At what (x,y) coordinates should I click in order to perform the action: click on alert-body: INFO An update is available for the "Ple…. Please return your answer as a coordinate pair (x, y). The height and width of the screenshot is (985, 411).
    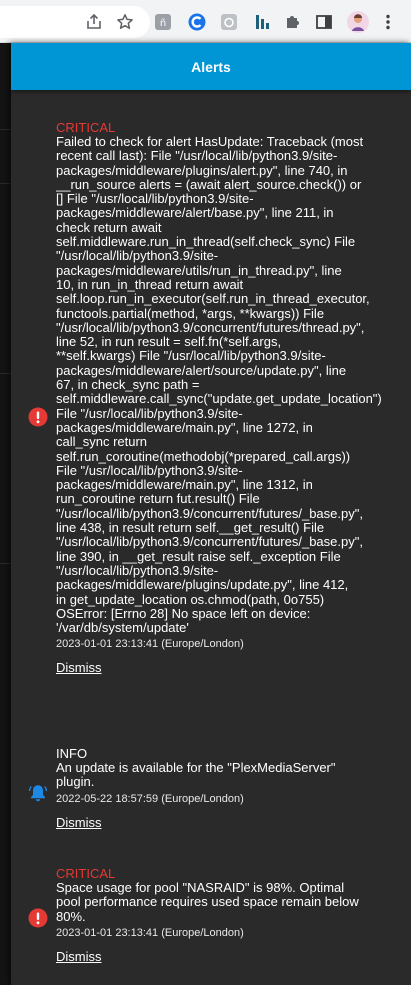
    Looking at the image, I should click on (233, 789).